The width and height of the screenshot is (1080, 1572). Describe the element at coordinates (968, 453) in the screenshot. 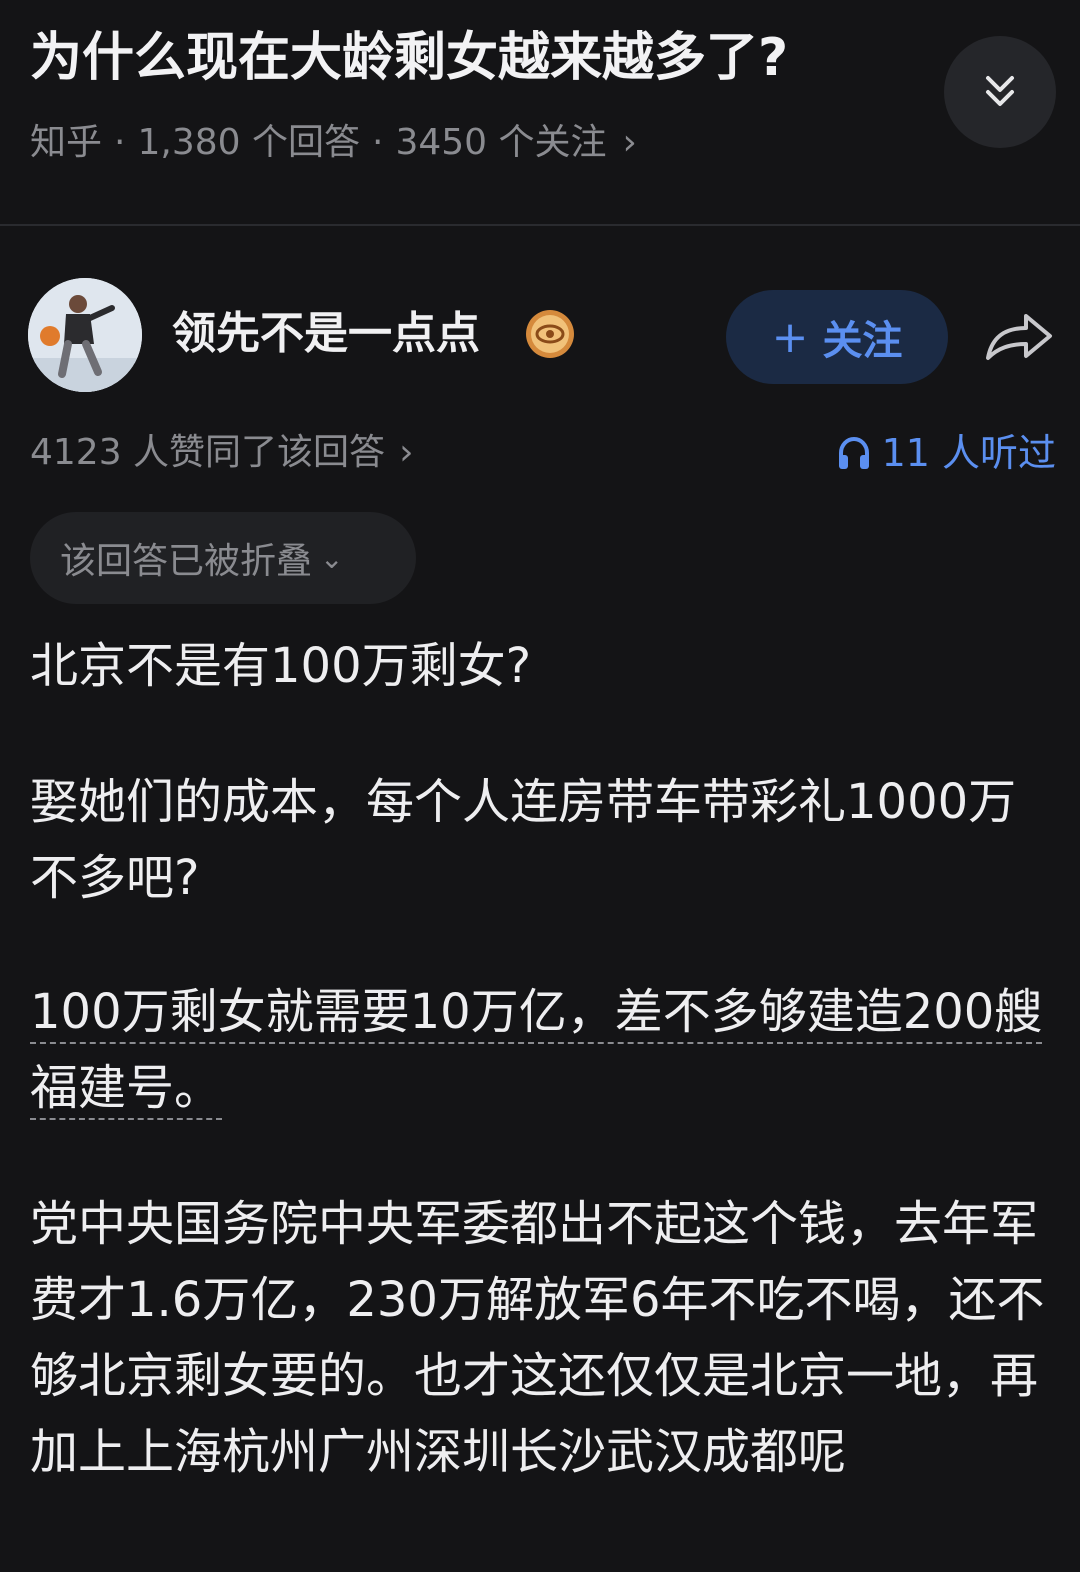

I see `listen-text: 11 人听过` at that location.